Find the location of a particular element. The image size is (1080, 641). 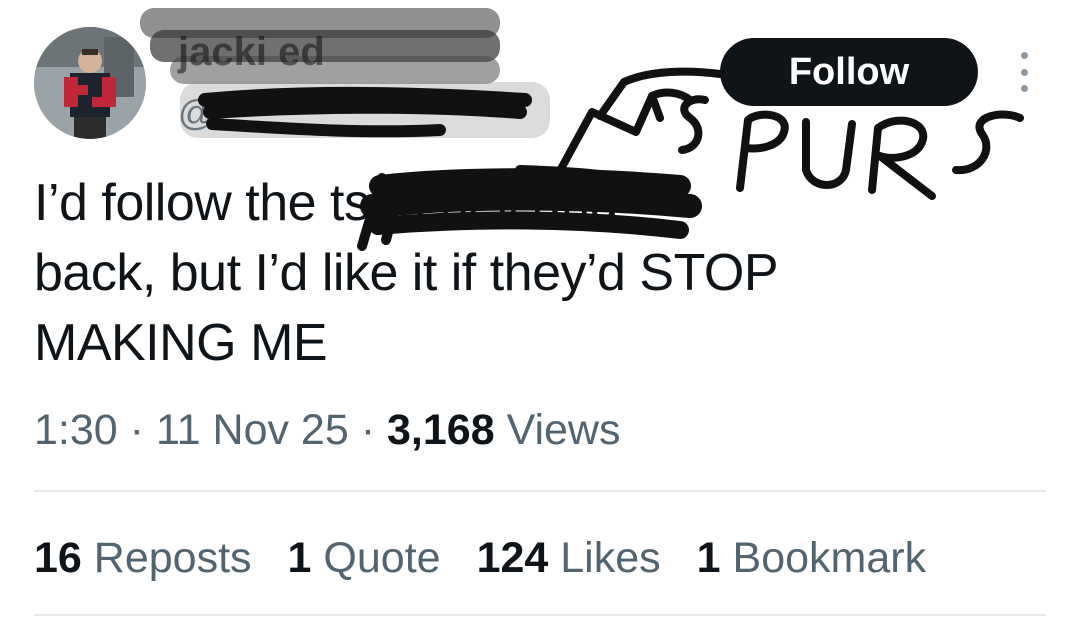

avatar is located at coordinates (90, 83).